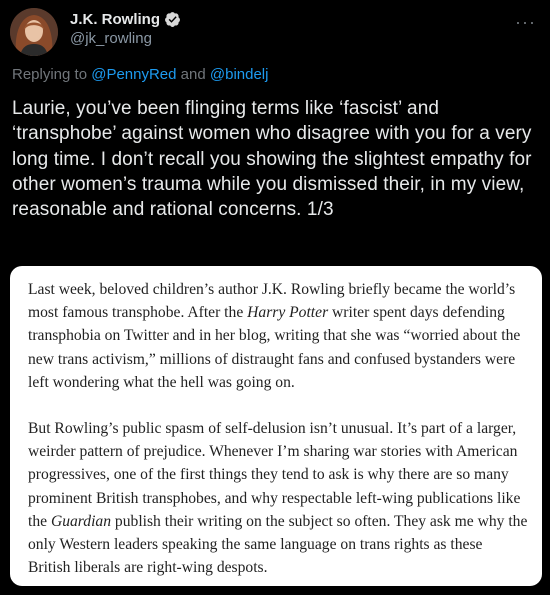  What do you see at coordinates (133, 74) in the screenshot?
I see `mention-pennyred: @PennyRed` at bounding box center [133, 74].